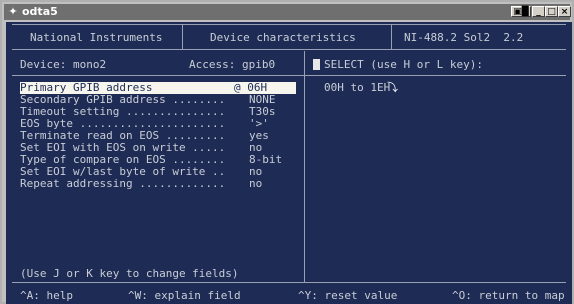 Image resolution: width=574 pixels, height=304 pixels. What do you see at coordinates (392, 87) in the screenshot?
I see `mouse-pointer-icon: ⤵` at bounding box center [392, 87].